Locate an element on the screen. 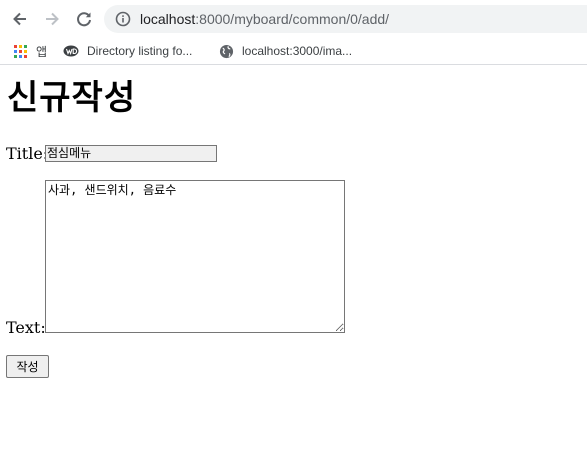 The height and width of the screenshot is (454, 587). reload-icon is located at coordinates (84, 19).